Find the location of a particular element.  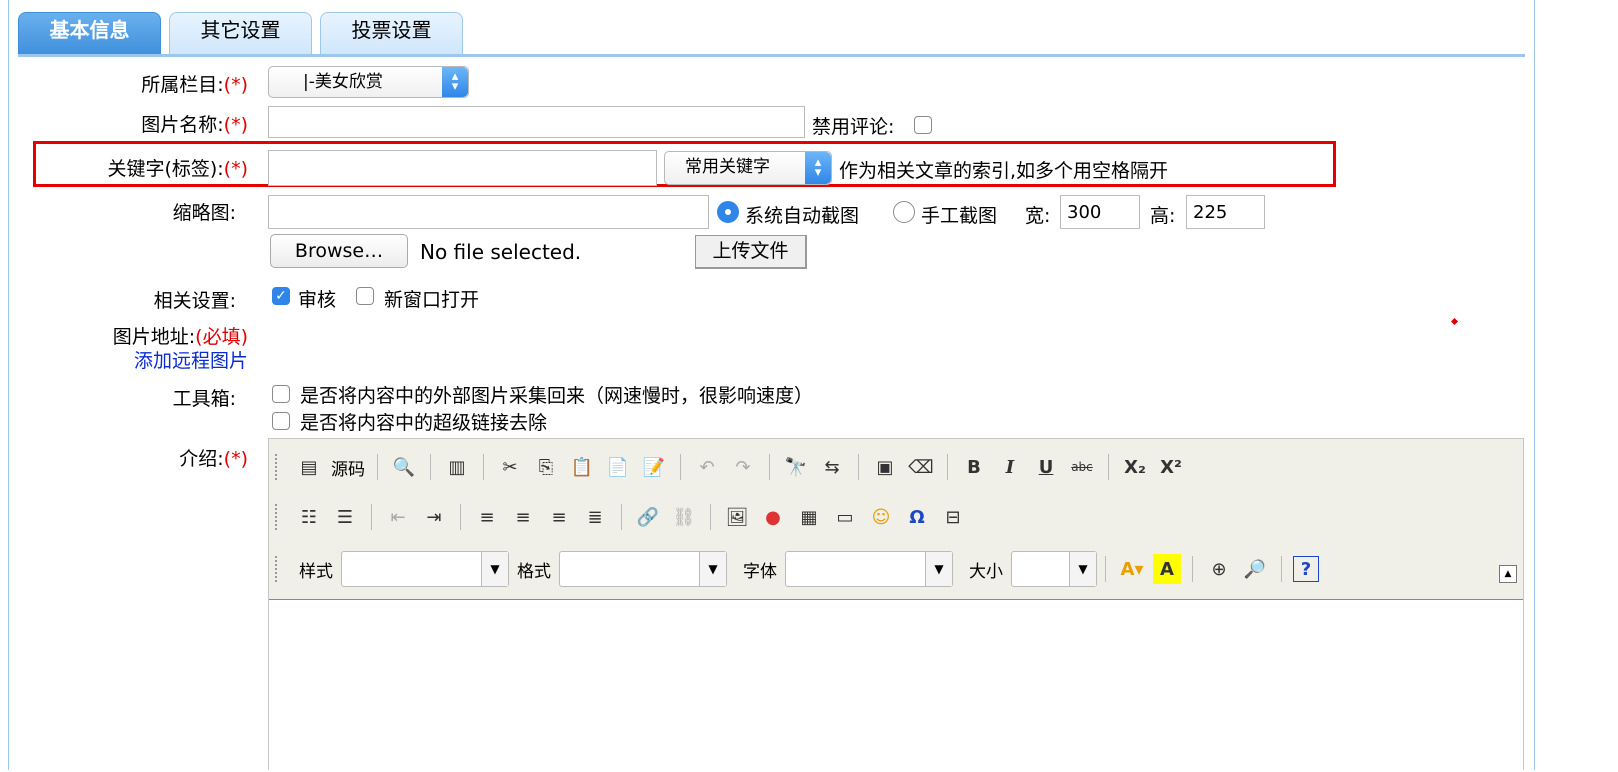

underline-icon: U is located at coordinates (1046, 467).